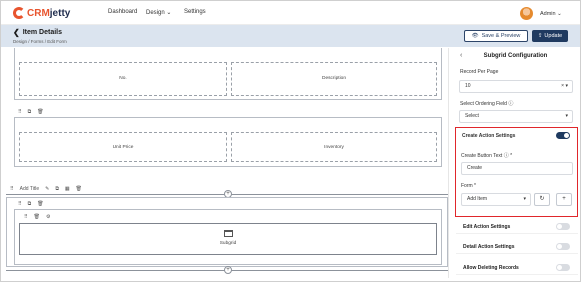 Image resolution: width=581 pixels, height=282 pixels. Describe the element at coordinates (540, 36) in the screenshot. I see `upload-icon: ⇪` at that location.